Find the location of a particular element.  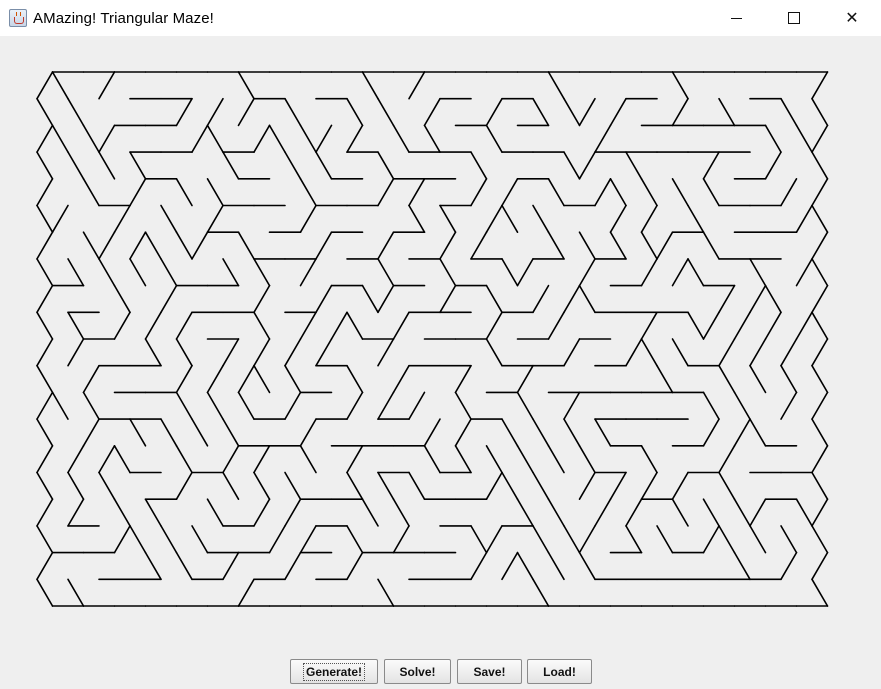

generate-button-label: Generate! is located at coordinates (334, 671).